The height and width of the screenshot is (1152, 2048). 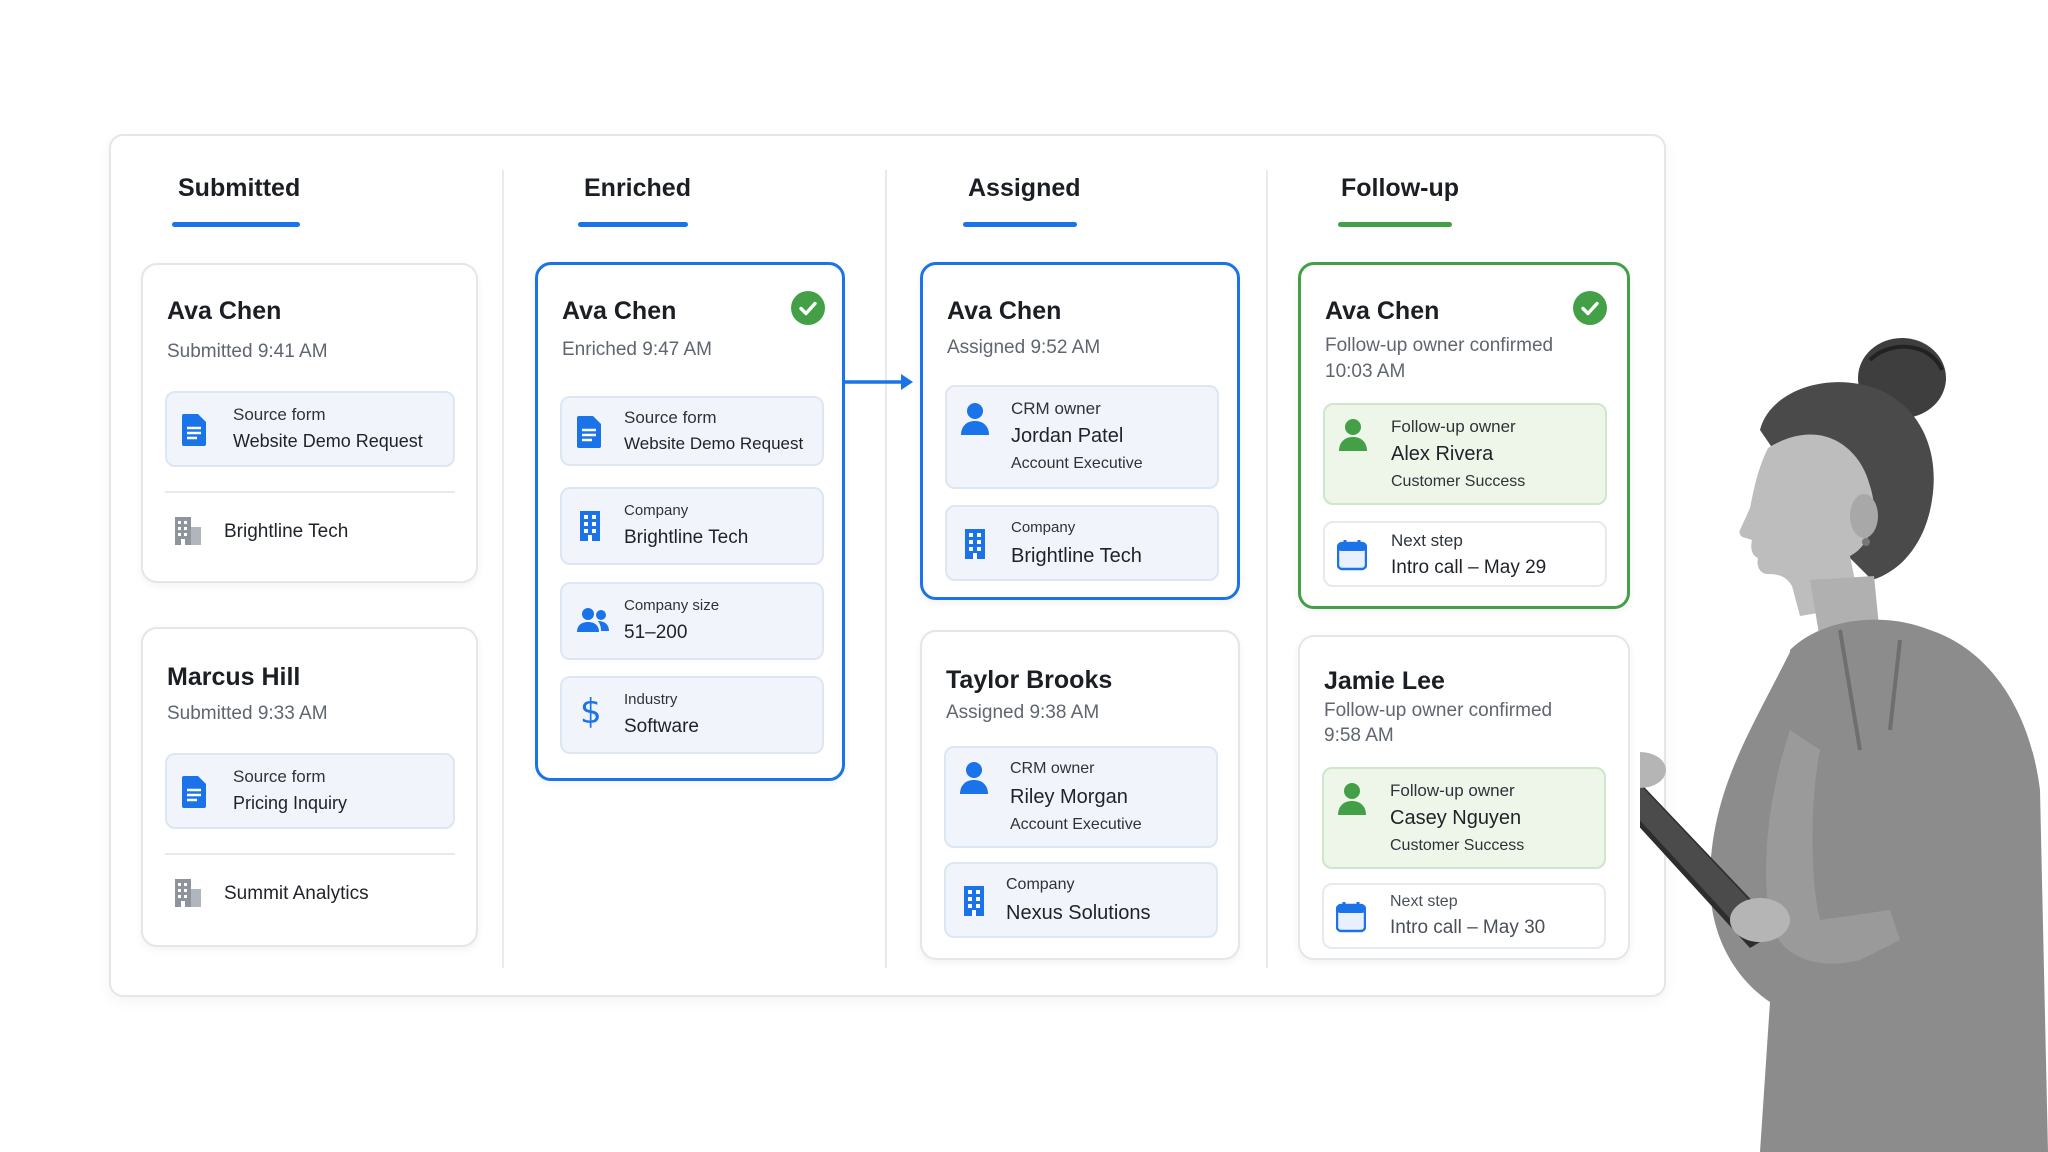 What do you see at coordinates (692, 431) in the screenshot?
I see `enriched-field-chip: Source form Website Demo Request` at bounding box center [692, 431].